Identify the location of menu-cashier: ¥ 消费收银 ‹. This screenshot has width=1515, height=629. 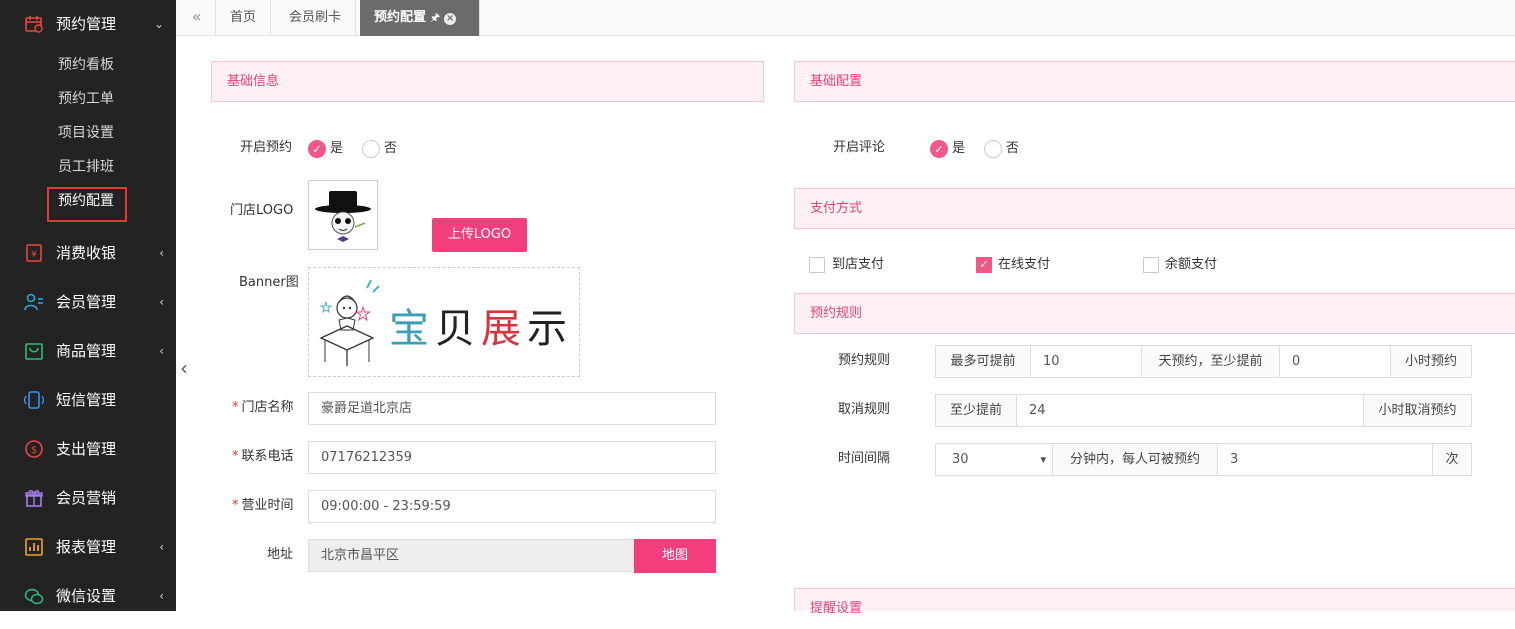
(88, 252).